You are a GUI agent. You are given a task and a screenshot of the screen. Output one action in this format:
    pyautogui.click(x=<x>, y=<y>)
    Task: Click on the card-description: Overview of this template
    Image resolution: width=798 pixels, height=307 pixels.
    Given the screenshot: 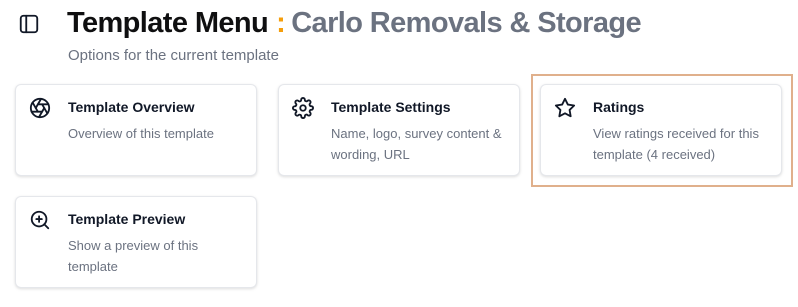 What is the action you would take?
    pyautogui.click(x=141, y=133)
    